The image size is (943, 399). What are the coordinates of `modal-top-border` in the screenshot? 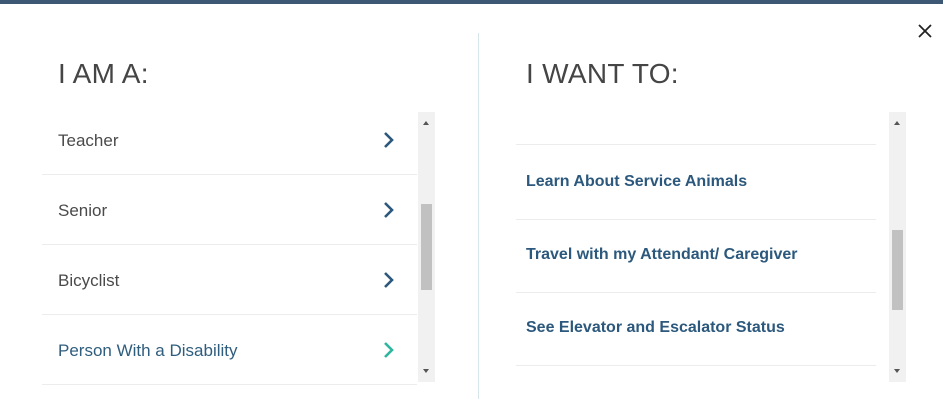 It's located at (471, 2).